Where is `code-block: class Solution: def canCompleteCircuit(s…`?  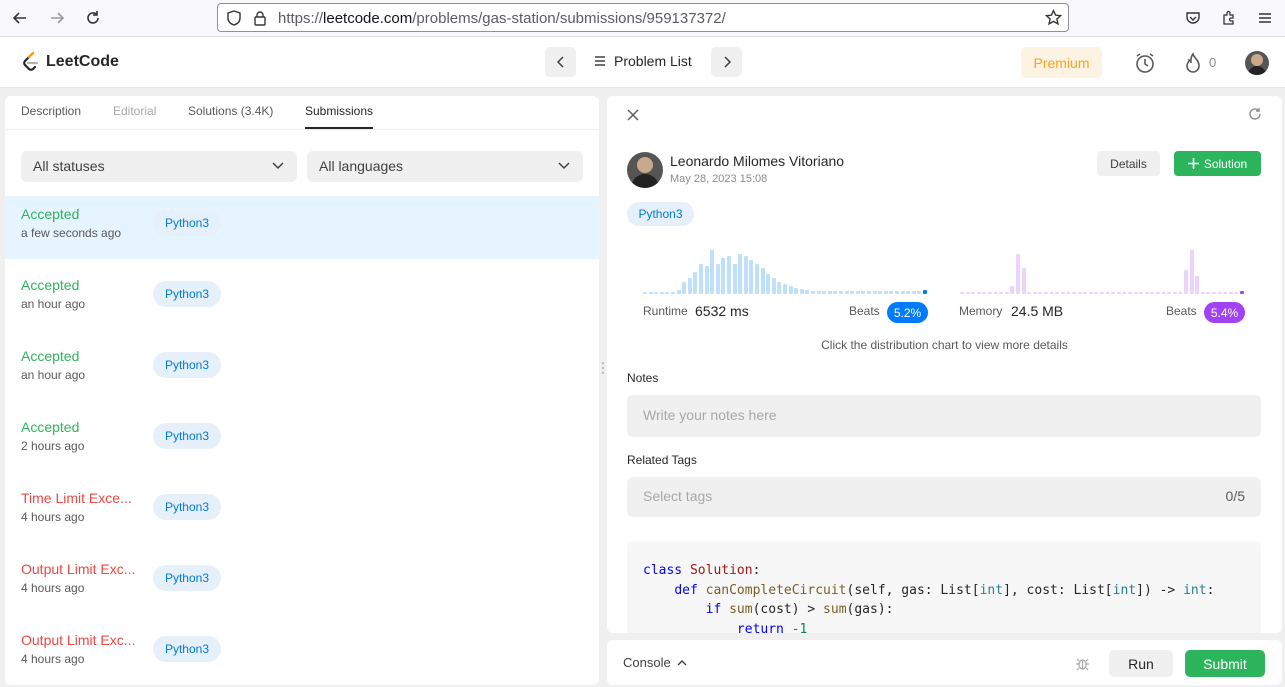
code-block: class Solution: def canCompleteCircuit(s… is located at coordinates (944, 587).